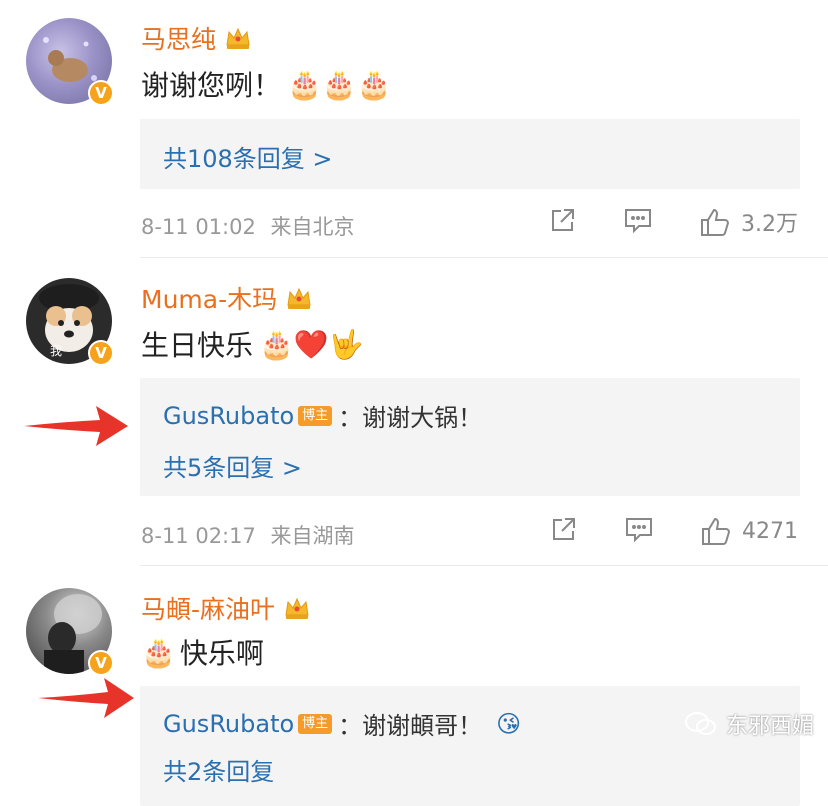 This screenshot has height=806, width=828. Describe the element at coordinates (509, 723) in the screenshot. I see `kiss-emoji-icon: 😘` at that location.